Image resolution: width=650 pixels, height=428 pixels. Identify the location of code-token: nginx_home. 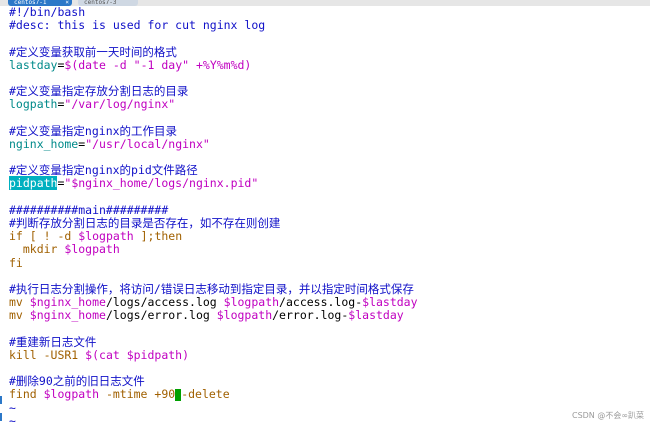
(44, 143).